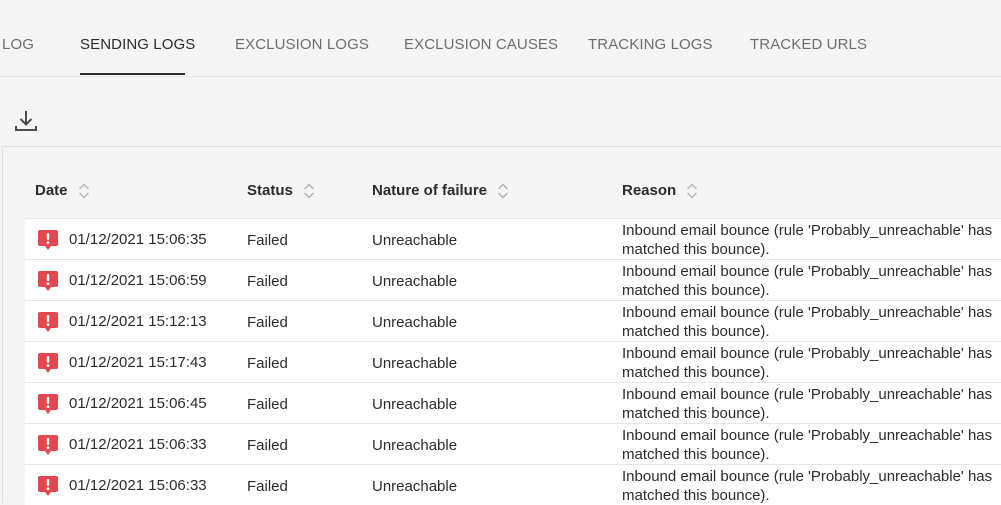 The image size is (1001, 505). What do you see at coordinates (62, 190) in the screenshot?
I see `column-header-date: Date` at bounding box center [62, 190].